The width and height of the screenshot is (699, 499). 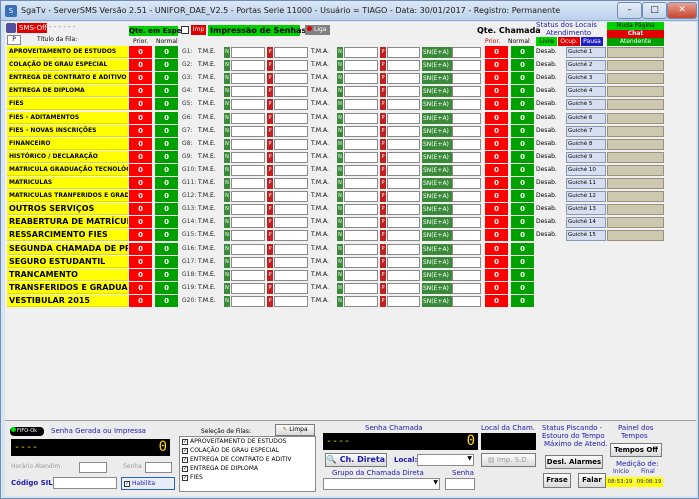 I want to click on queue-name: MATRICULA GRADUAÇÃO TECNOLÓGICA, so click(x=67, y=169).